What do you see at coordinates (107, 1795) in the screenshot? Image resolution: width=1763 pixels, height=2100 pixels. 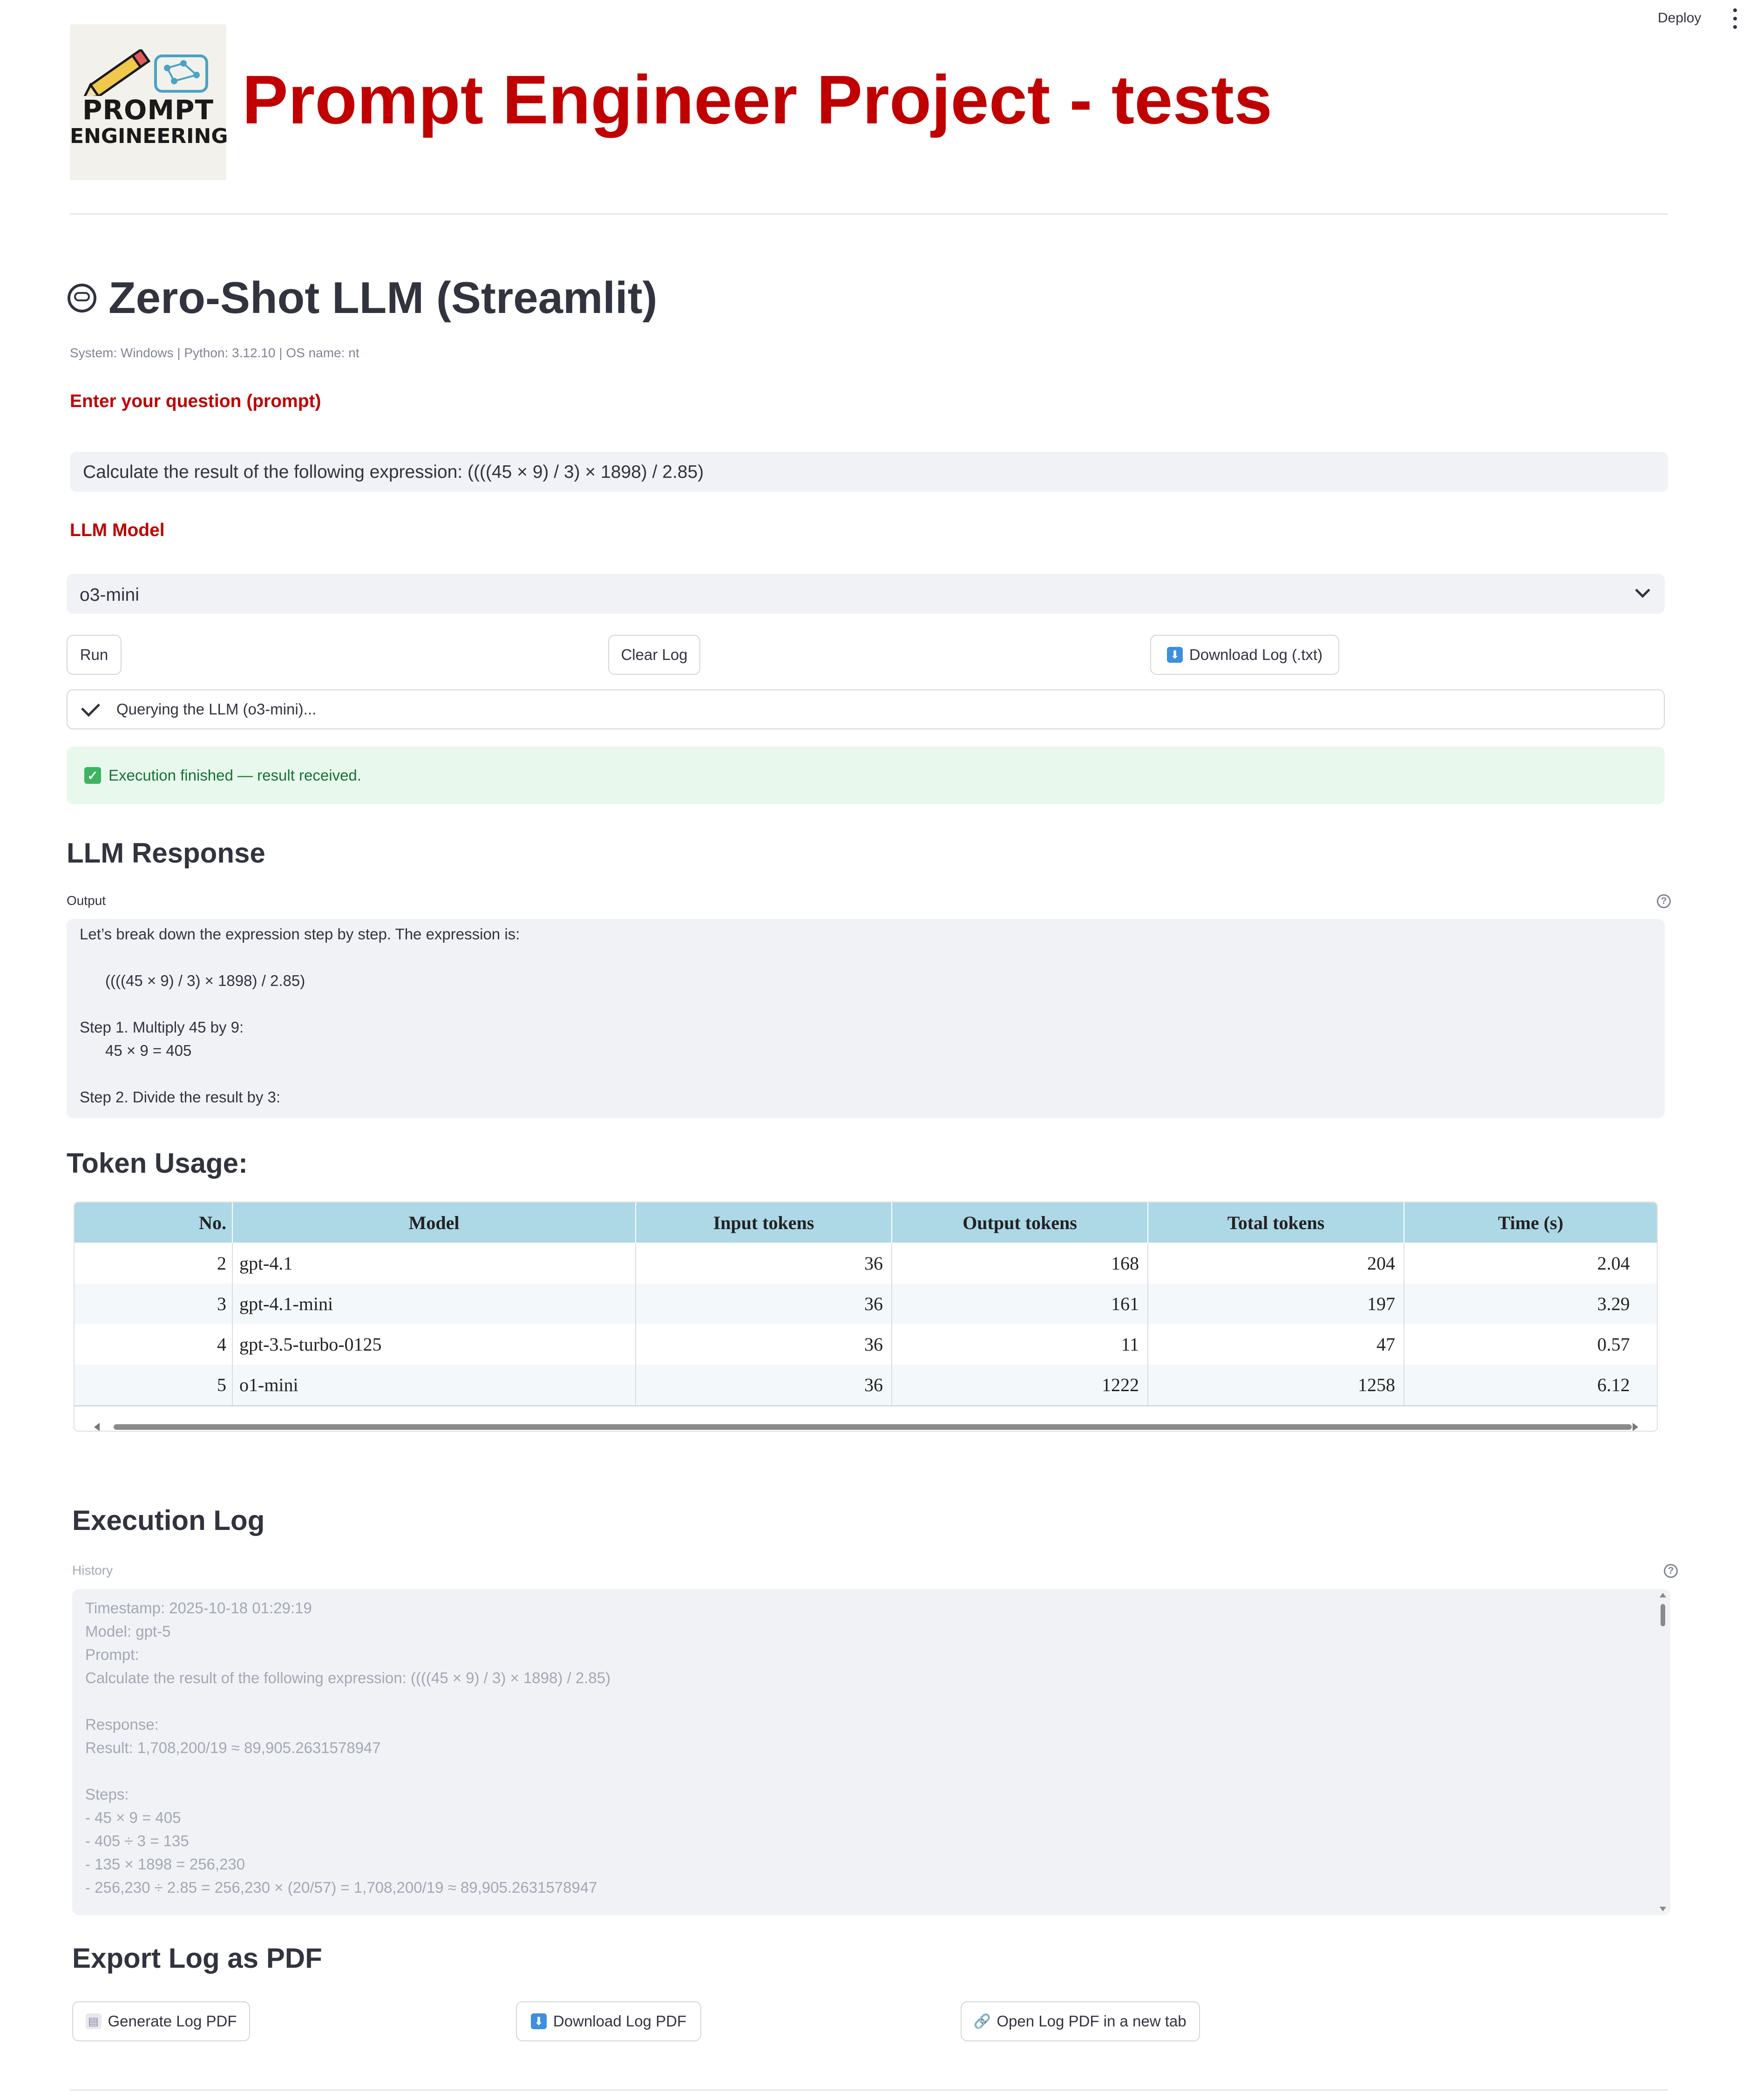 I see `log-line: Steps:` at bounding box center [107, 1795].